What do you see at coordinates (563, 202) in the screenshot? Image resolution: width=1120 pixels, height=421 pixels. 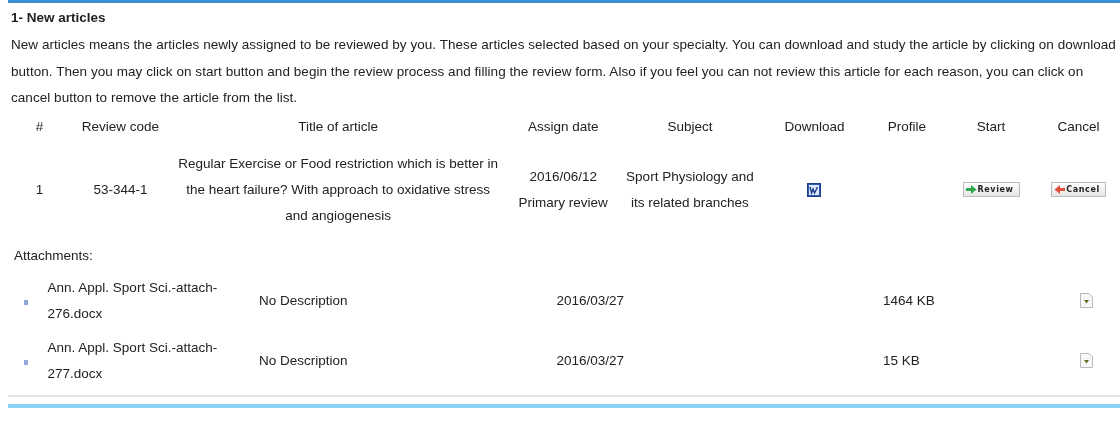 I see `table-cell-text: Primary review` at bounding box center [563, 202].